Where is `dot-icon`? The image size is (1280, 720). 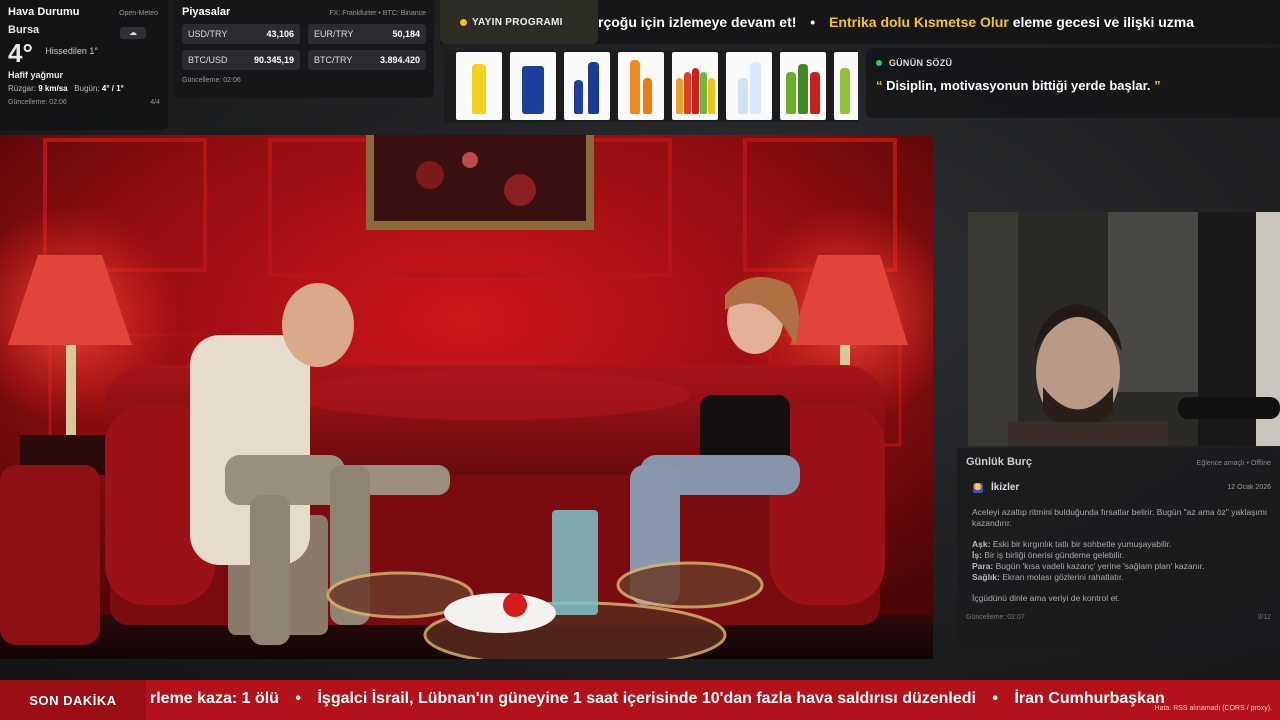
dot-icon is located at coordinates (463, 22).